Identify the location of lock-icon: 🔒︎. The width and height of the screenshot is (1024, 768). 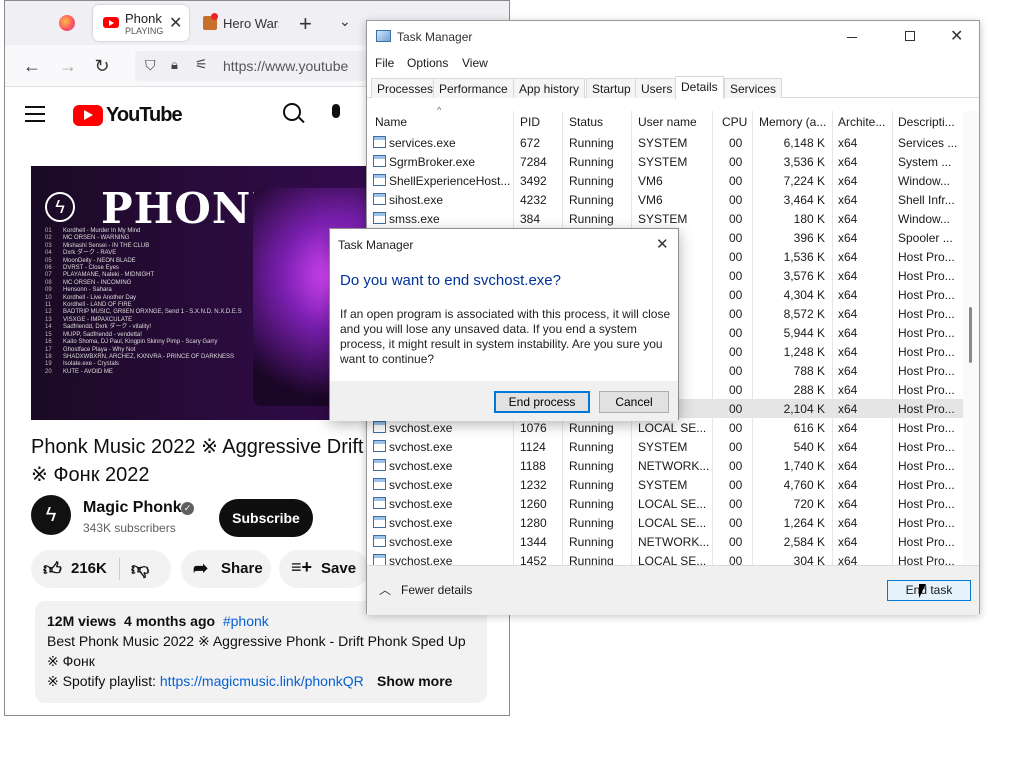
(174, 65).